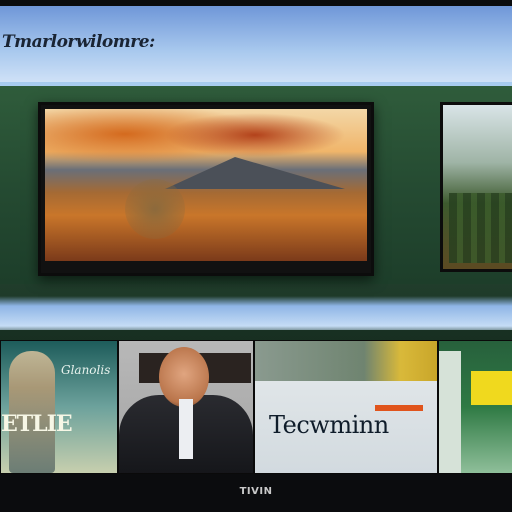 This screenshot has height=512, width=512. Describe the element at coordinates (476, 187) in the screenshot. I see `featured-side-card` at that location.